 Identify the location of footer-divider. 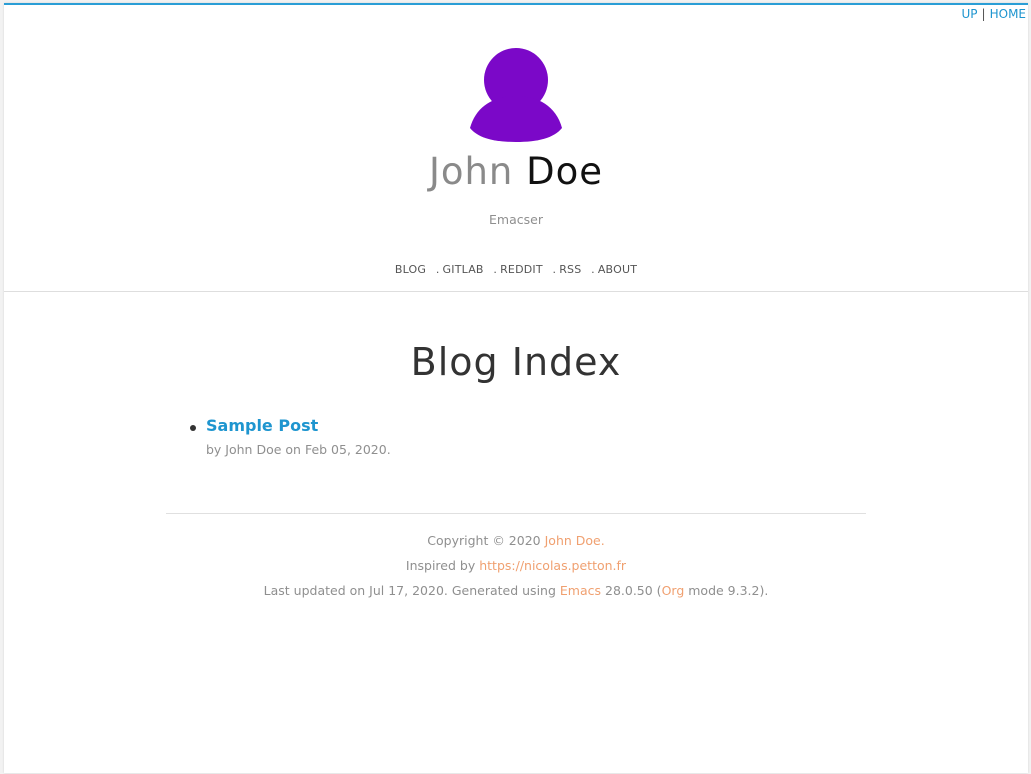
(516, 513).